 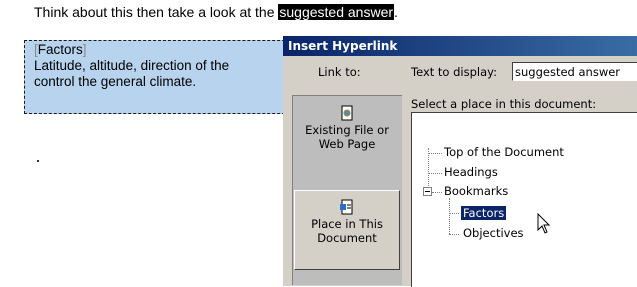 What do you see at coordinates (493, 233) in the screenshot?
I see `tree-node-objectives: Objectives` at bounding box center [493, 233].